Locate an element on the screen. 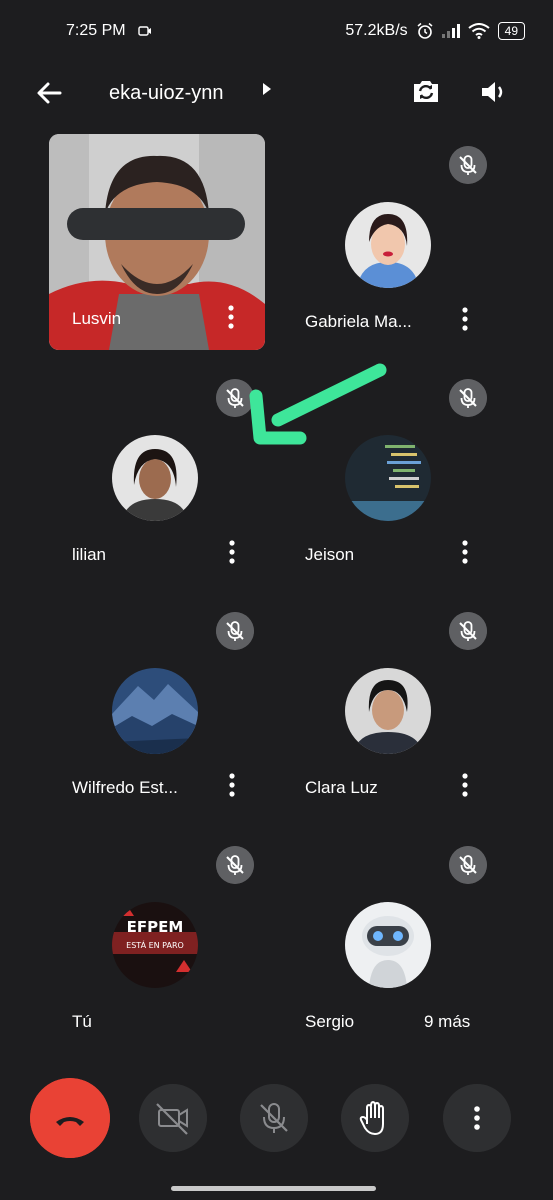 The image size is (553, 1200). participant-tile-self: EFPEM ESTÁ EN PARO Tú is located at coordinates (165, 943).